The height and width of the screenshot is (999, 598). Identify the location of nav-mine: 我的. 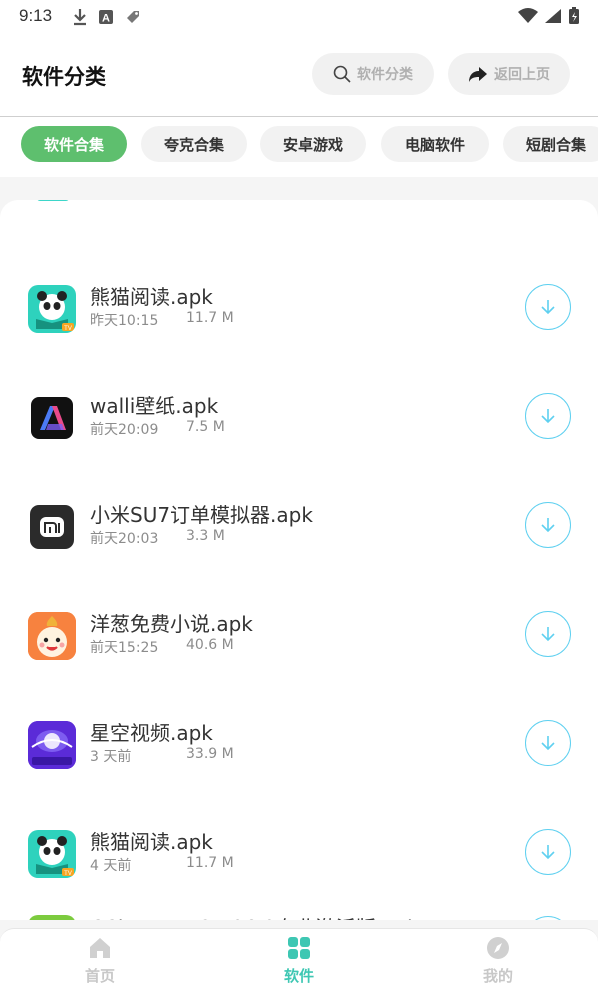
(498, 965).